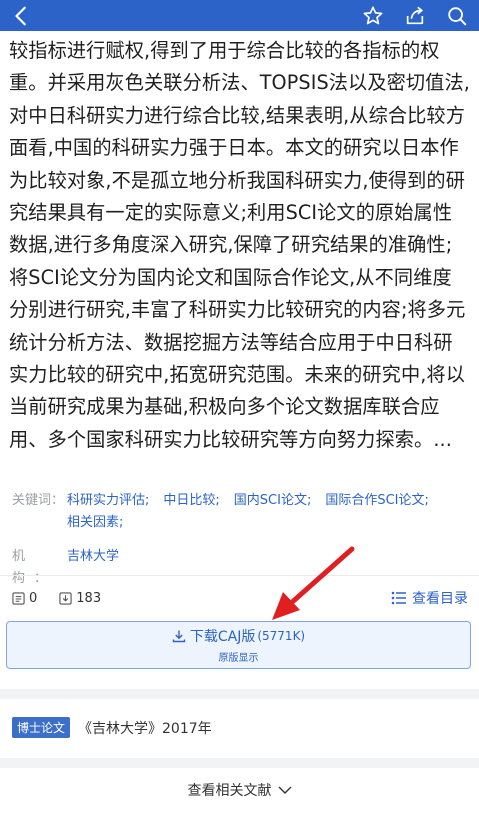 This screenshot has width=479, height=813. What do you see at coordinates (377, 501) in the screenshot?
I see `keyword-link: 国际合作SCI论文;` at bounding box center [377, 501].